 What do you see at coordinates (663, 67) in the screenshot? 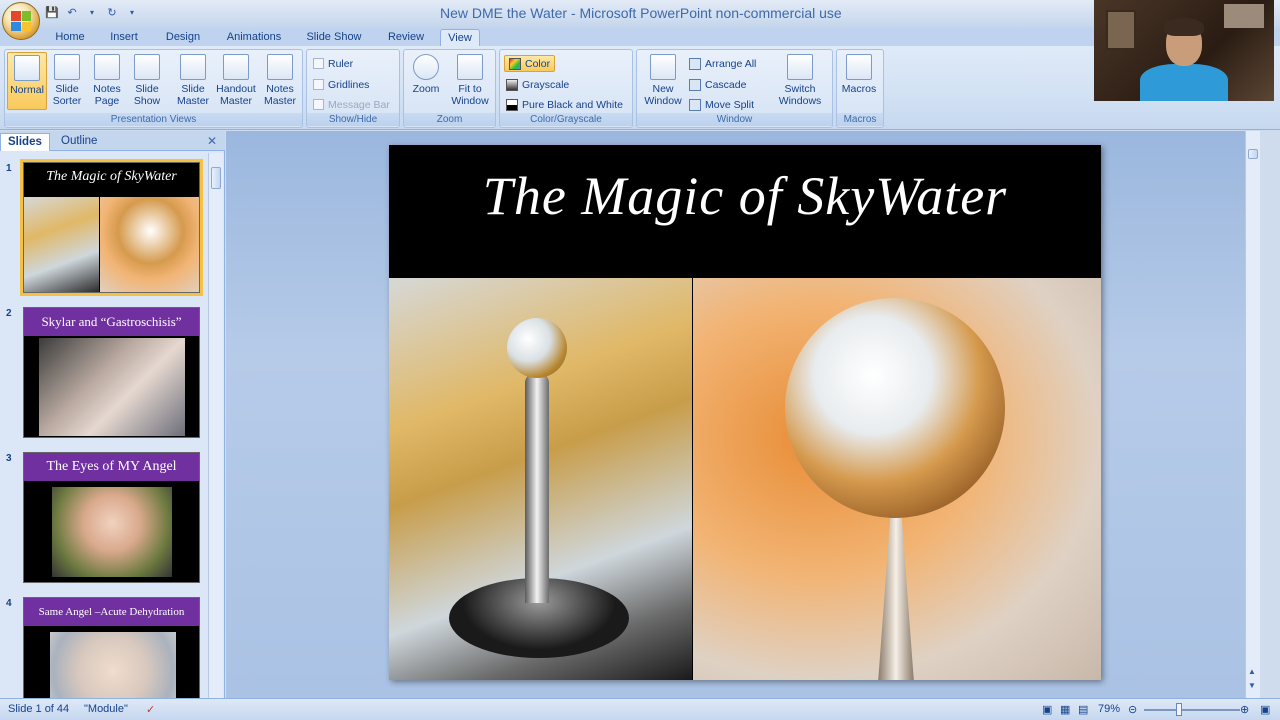
I see `new-window-icon` at bounding box center [663, 67].